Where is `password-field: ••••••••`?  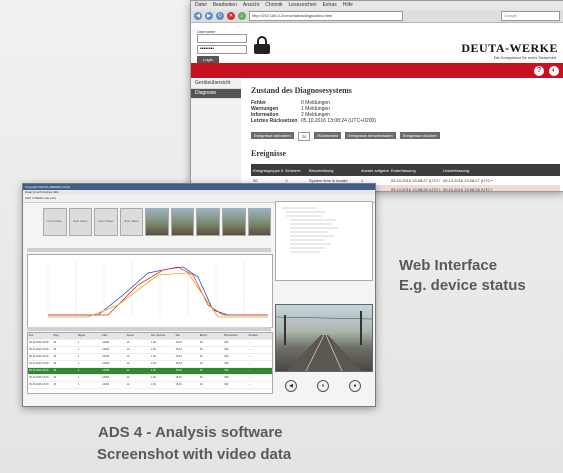 password-field: •••••••• is located at coordinates (222, 49).